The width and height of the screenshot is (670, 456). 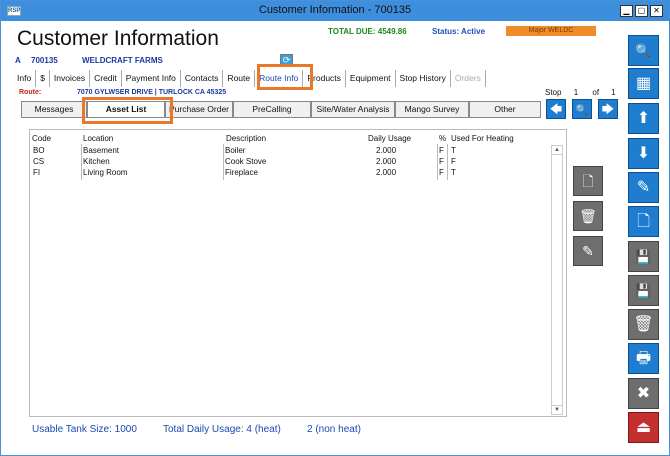 I want to click on tab-contacts: Contacts, so click(x=202, y=78).